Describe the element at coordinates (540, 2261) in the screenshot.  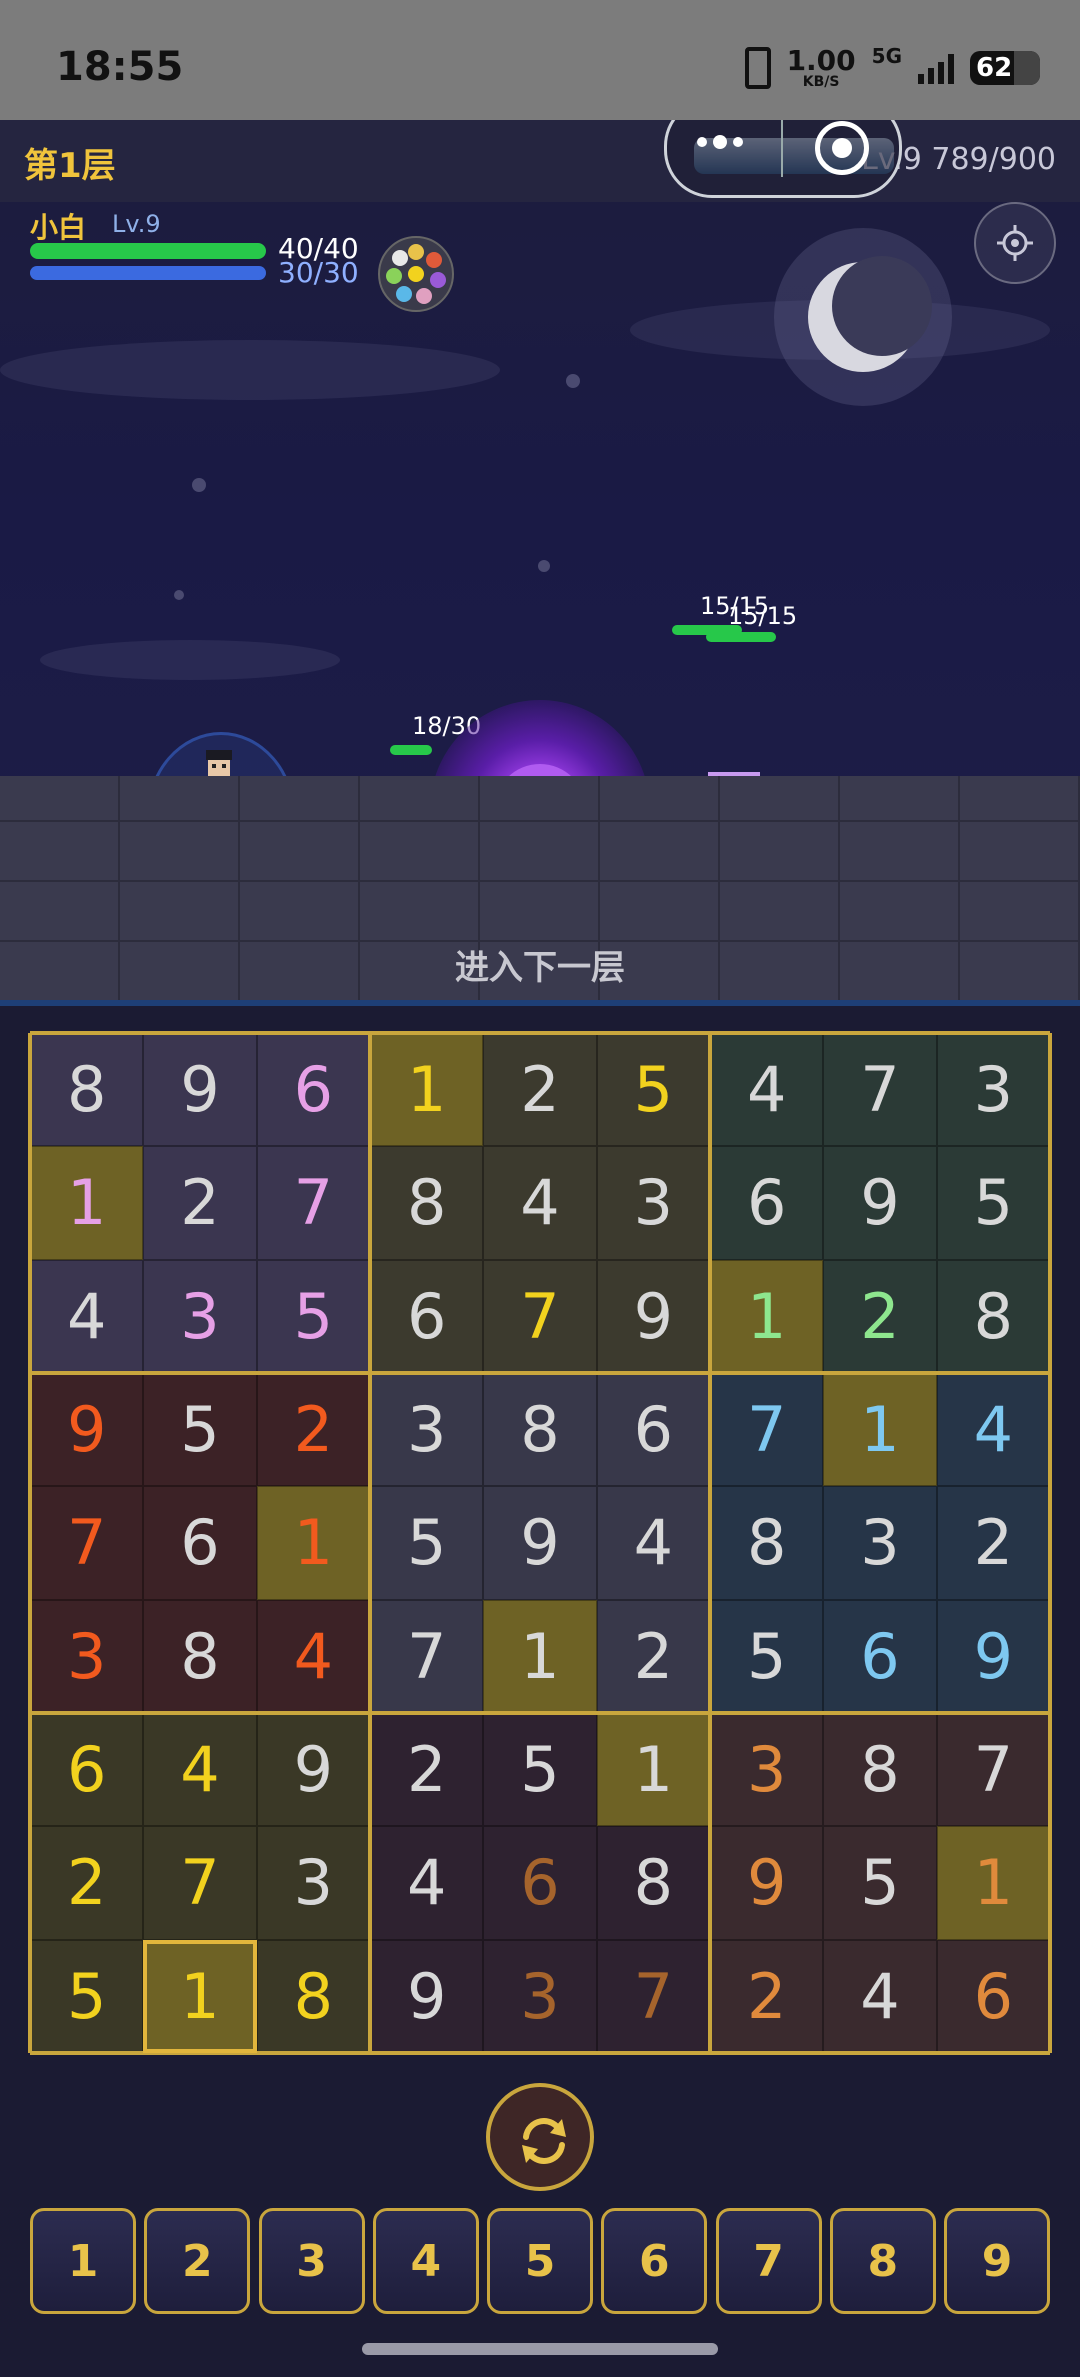
I see `number-button-5: 5` at that location.